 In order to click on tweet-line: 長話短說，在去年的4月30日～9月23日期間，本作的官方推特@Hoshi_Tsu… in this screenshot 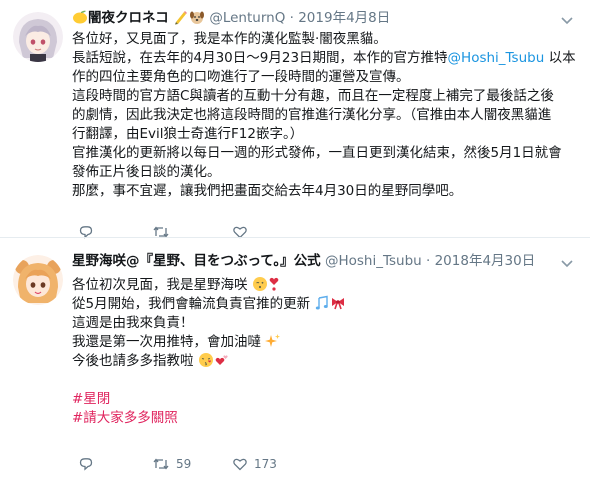, I will do `click(324, 58)`.